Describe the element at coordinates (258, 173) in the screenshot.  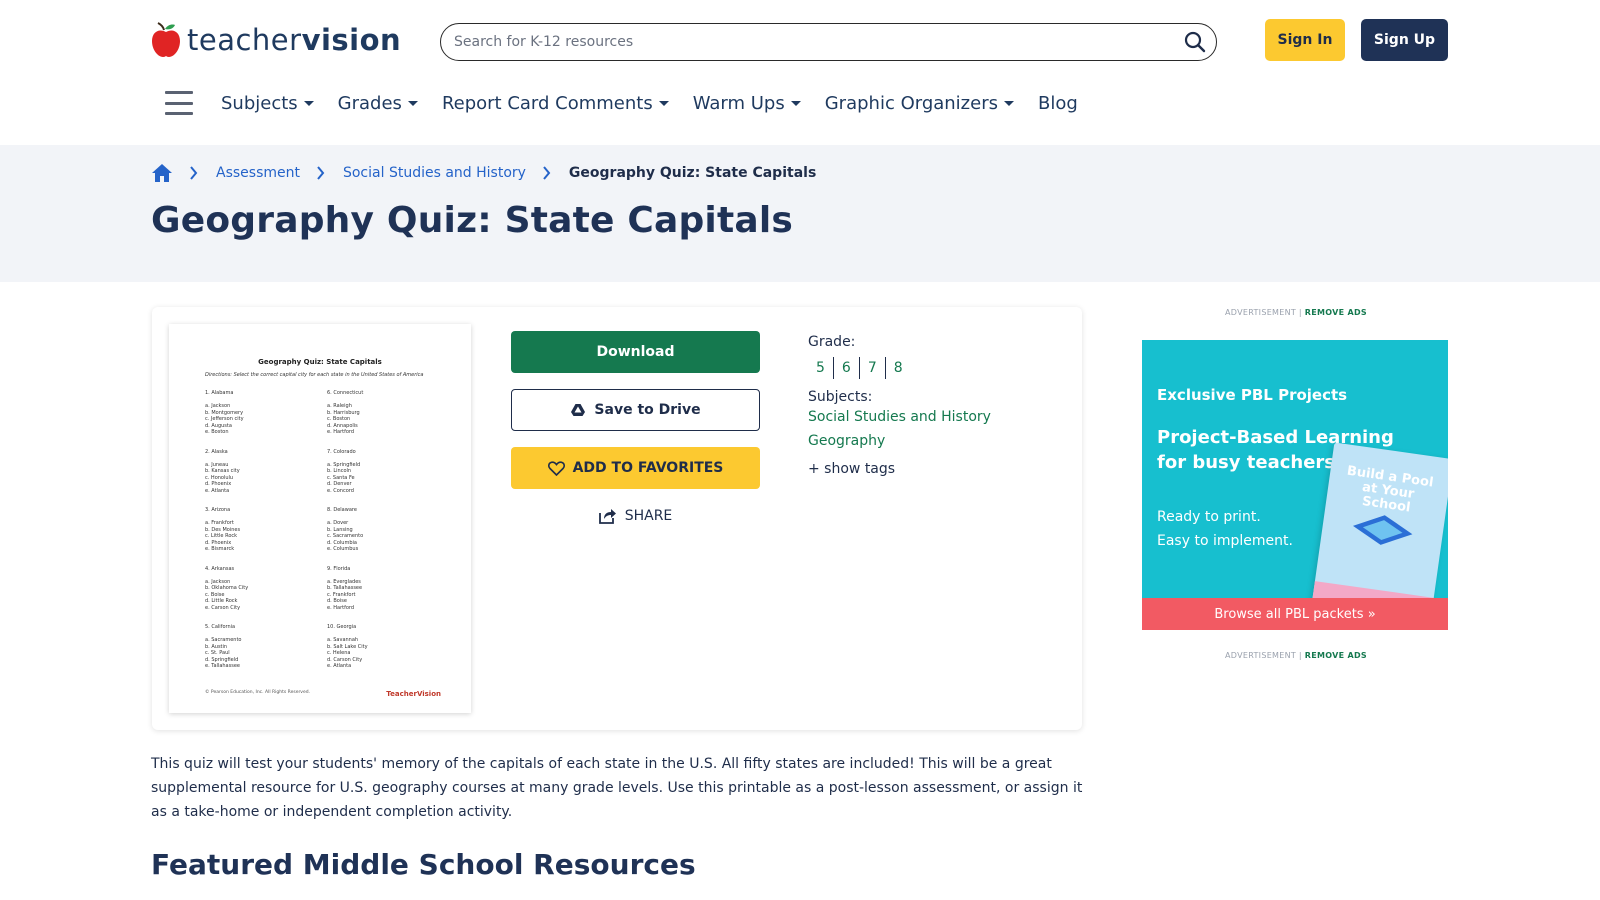
I see `breadcrumb-assessment: Assessment` at that location.